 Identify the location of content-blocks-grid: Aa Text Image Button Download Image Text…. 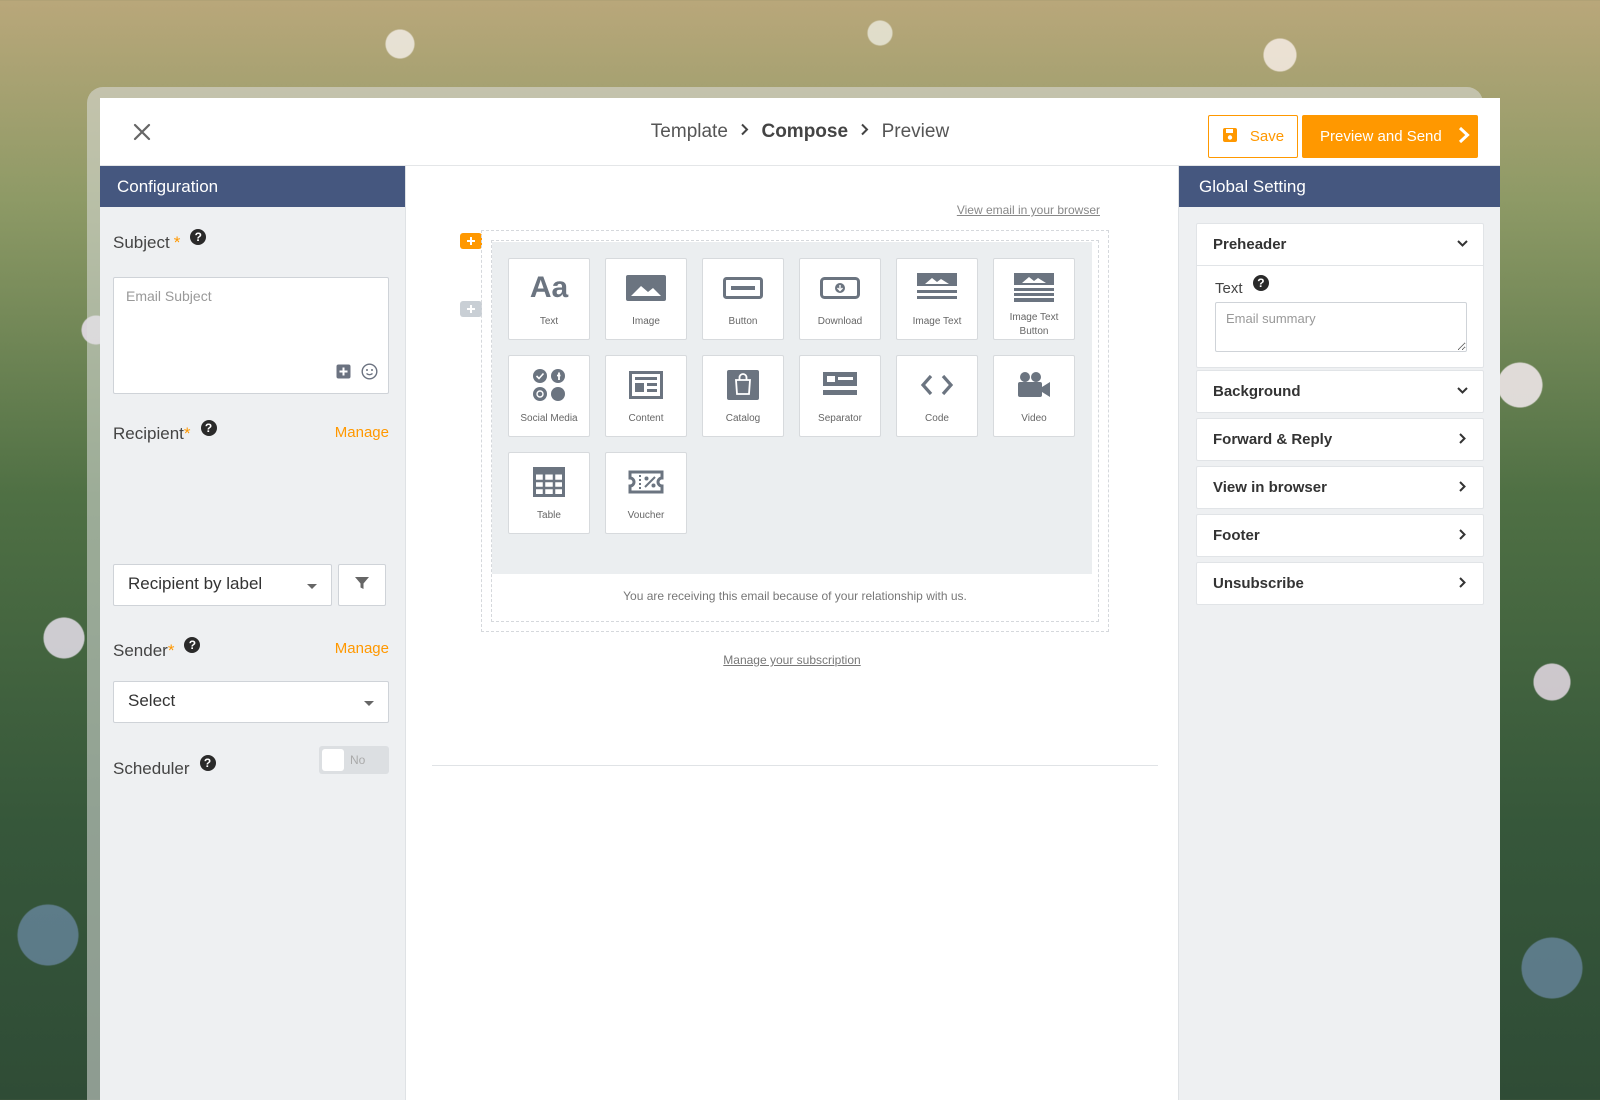
(792, 408).